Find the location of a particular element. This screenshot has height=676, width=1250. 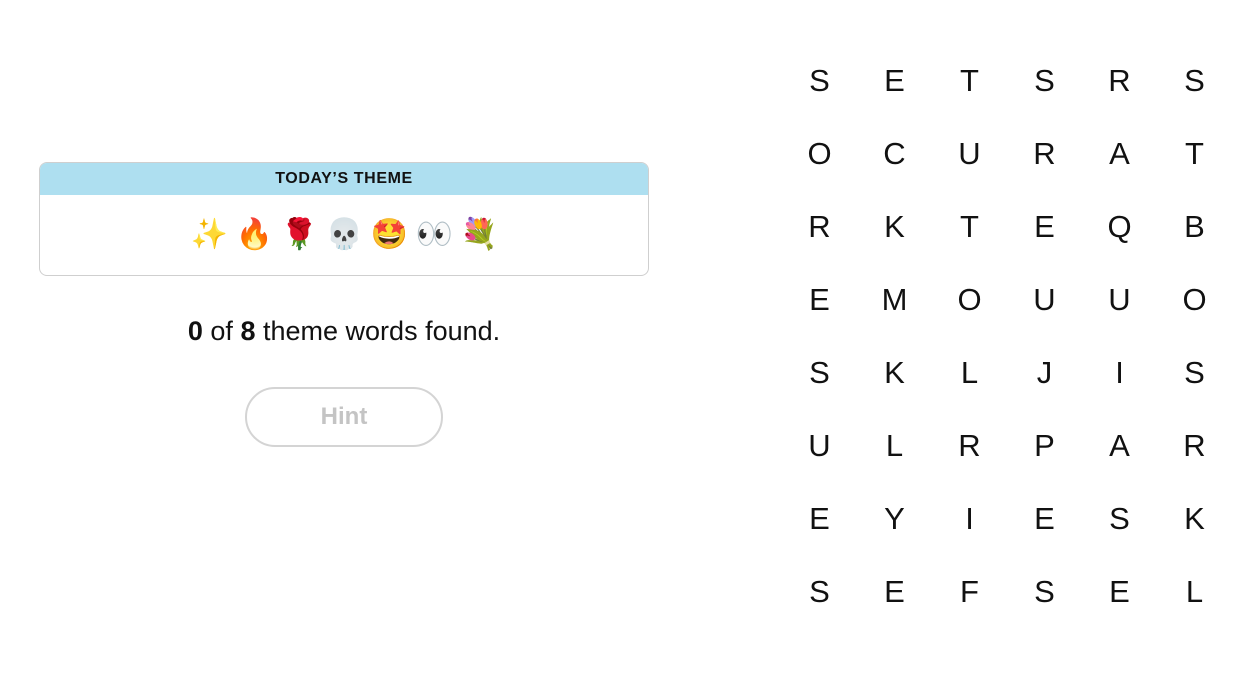

letter-cell: F is located at coordinates (969, 591).